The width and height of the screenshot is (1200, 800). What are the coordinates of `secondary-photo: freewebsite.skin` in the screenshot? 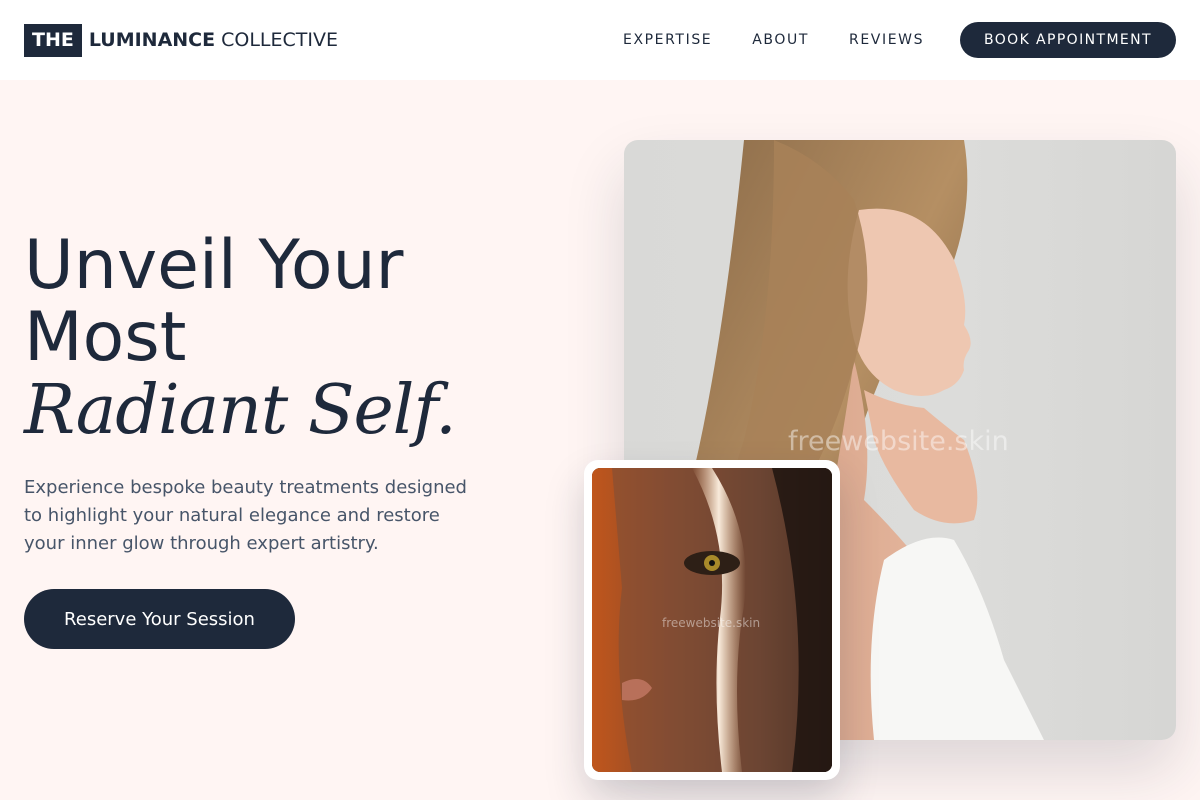 It's located at (712, 620).